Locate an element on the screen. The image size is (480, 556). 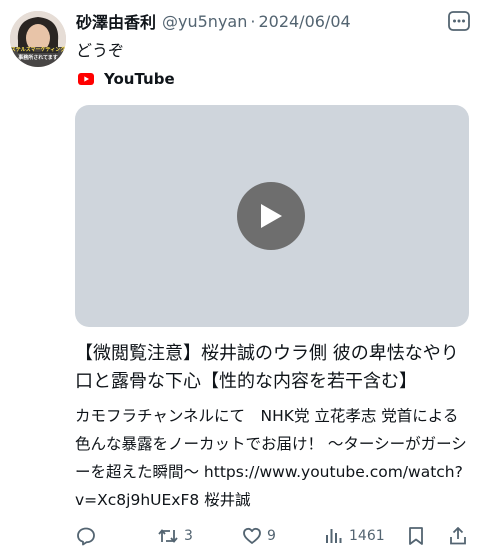
view-count: 1461 is located at coordinates (367, 536).